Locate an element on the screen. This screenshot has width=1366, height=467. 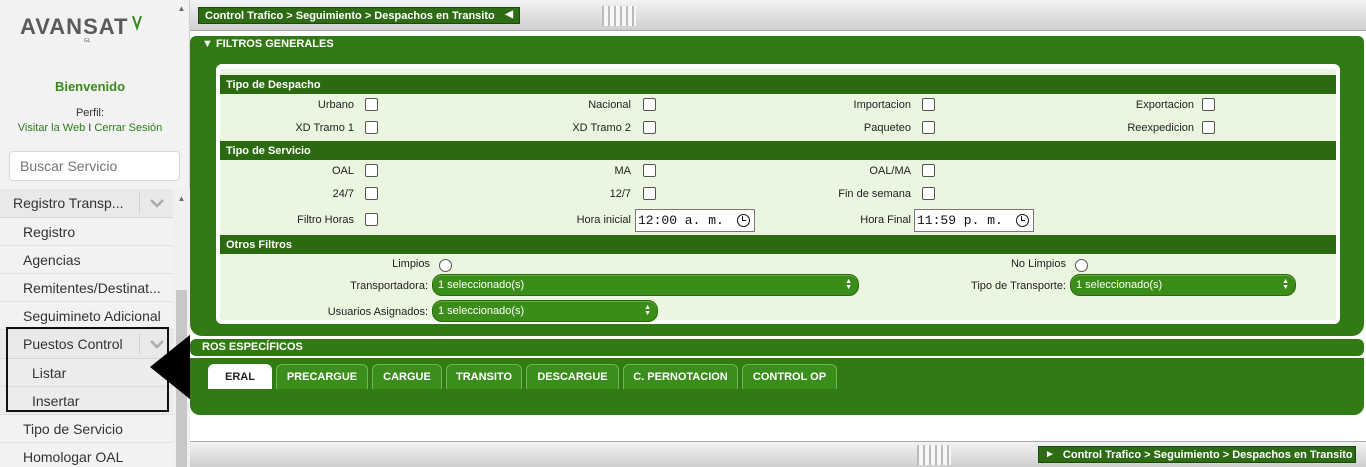
tab-control-op: CONTROL OP is located at coordinates (789, 376).